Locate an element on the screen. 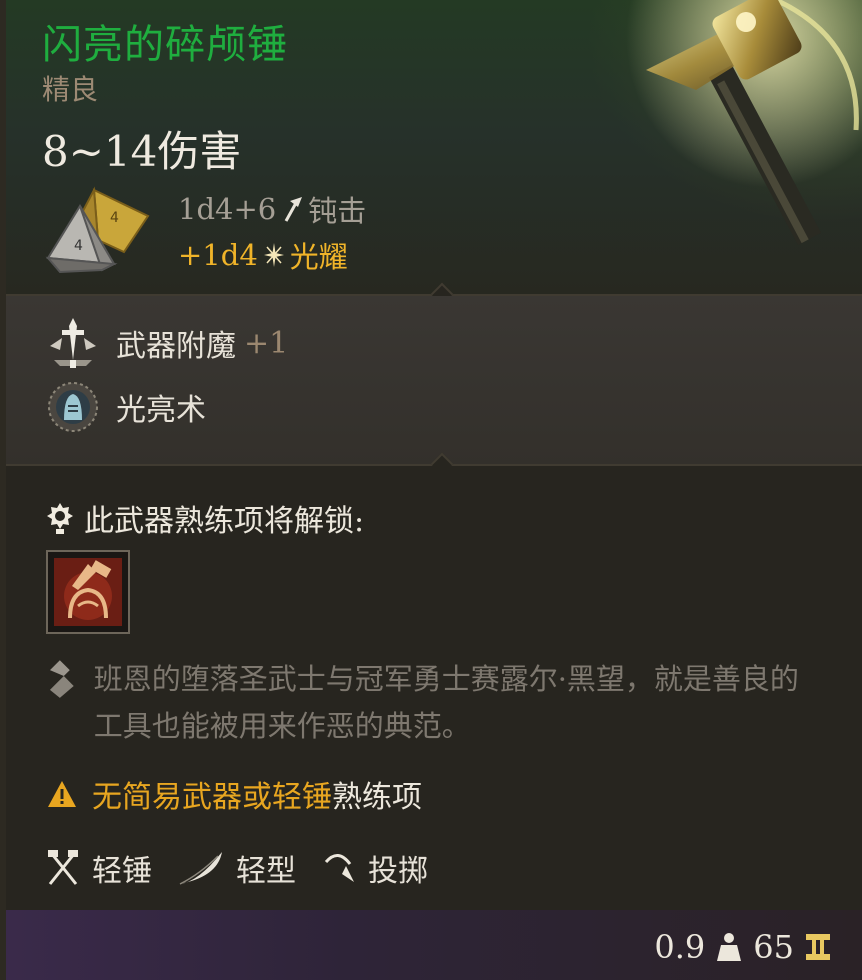  damage-dice: 1d4+6 is located at coordinates (227, 209).